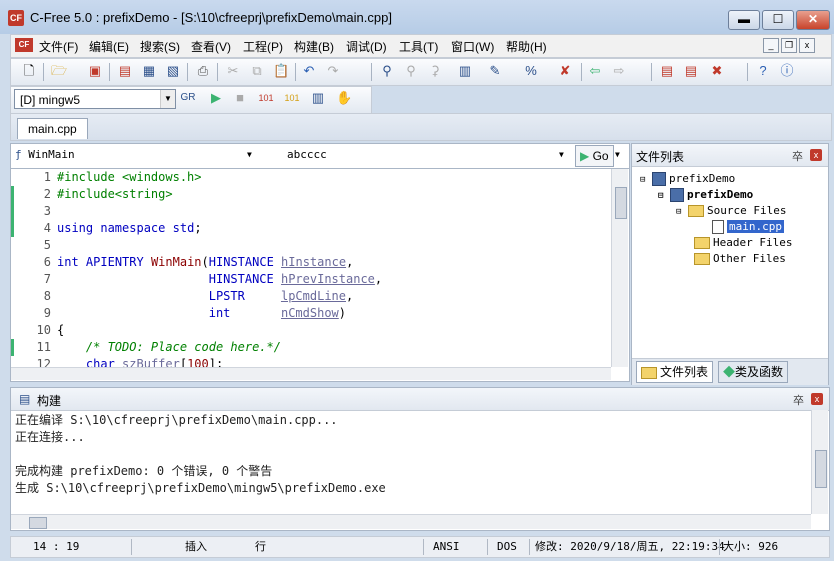 This screenshot has height=561, width=834. I want to click on class-icon: ◆, so click(729, 372).